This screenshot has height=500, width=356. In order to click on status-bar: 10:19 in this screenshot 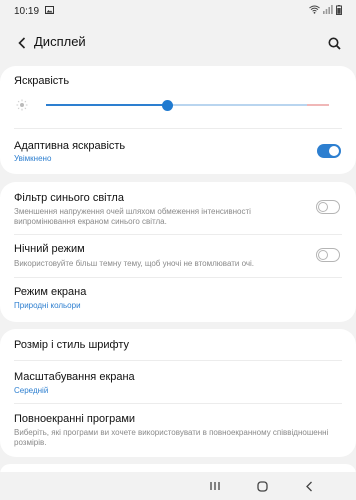, I will do `click(178, 11)`.